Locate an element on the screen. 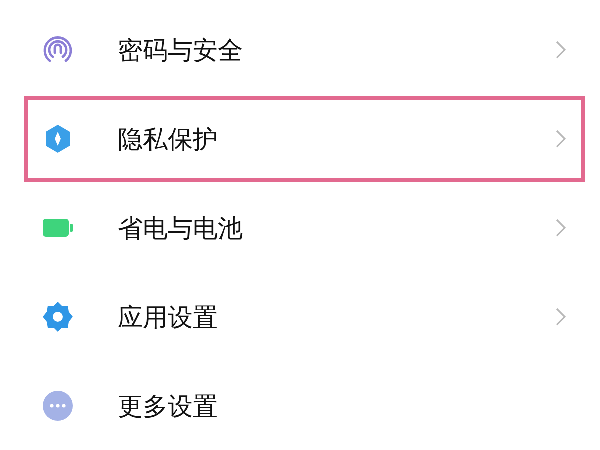  item-label: 省电与电池 is located at coordinates (181, 228).